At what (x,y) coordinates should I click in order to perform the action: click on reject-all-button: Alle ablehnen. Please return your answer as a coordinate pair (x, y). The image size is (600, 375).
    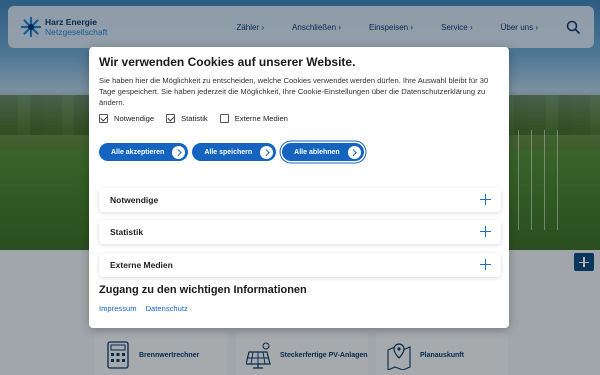
    Looking at the image, I should click on (323, 152).